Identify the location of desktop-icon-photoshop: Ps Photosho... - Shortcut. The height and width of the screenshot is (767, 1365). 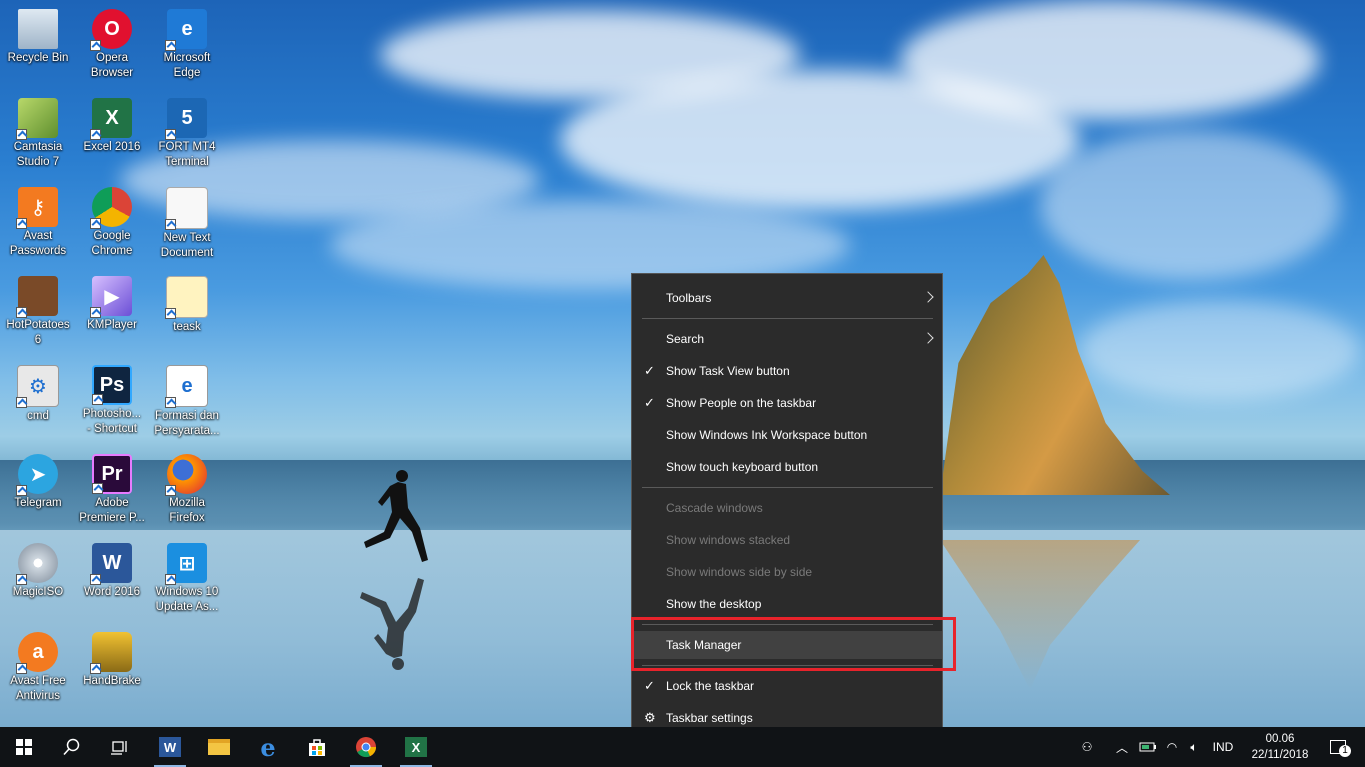
(112, 404).